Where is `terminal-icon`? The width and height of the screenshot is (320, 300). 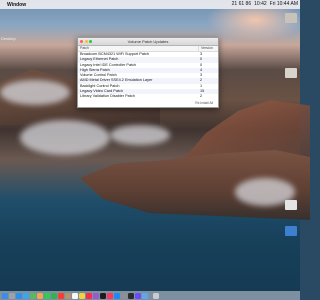
terminal-icon is located at coordinates (131, 295).